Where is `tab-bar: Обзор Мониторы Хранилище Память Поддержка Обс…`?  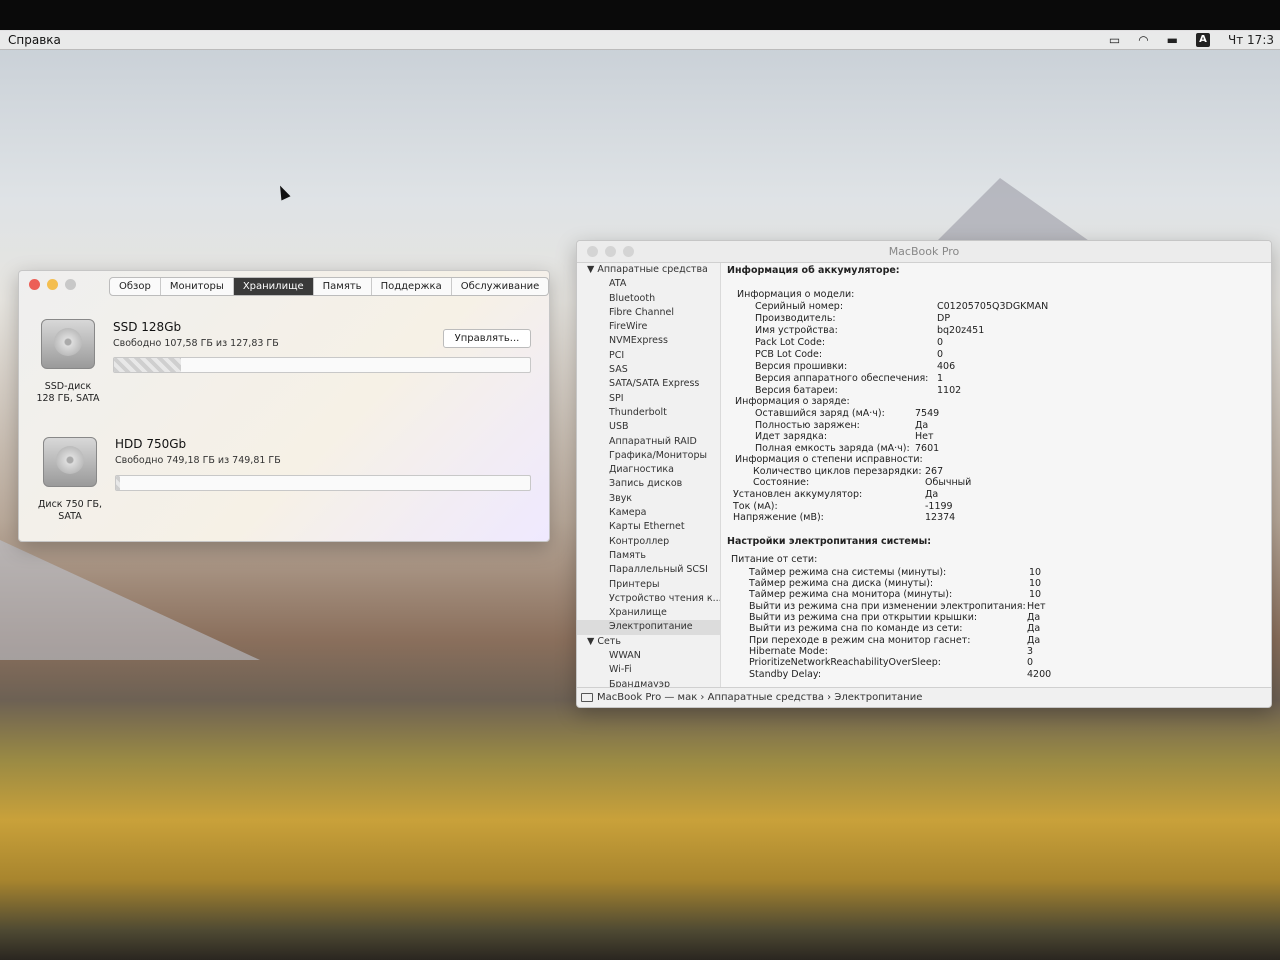
tab-bar: Обзор Мониторы Хранилище Память Поддержка Обс… is located at coordinates (329, 286).